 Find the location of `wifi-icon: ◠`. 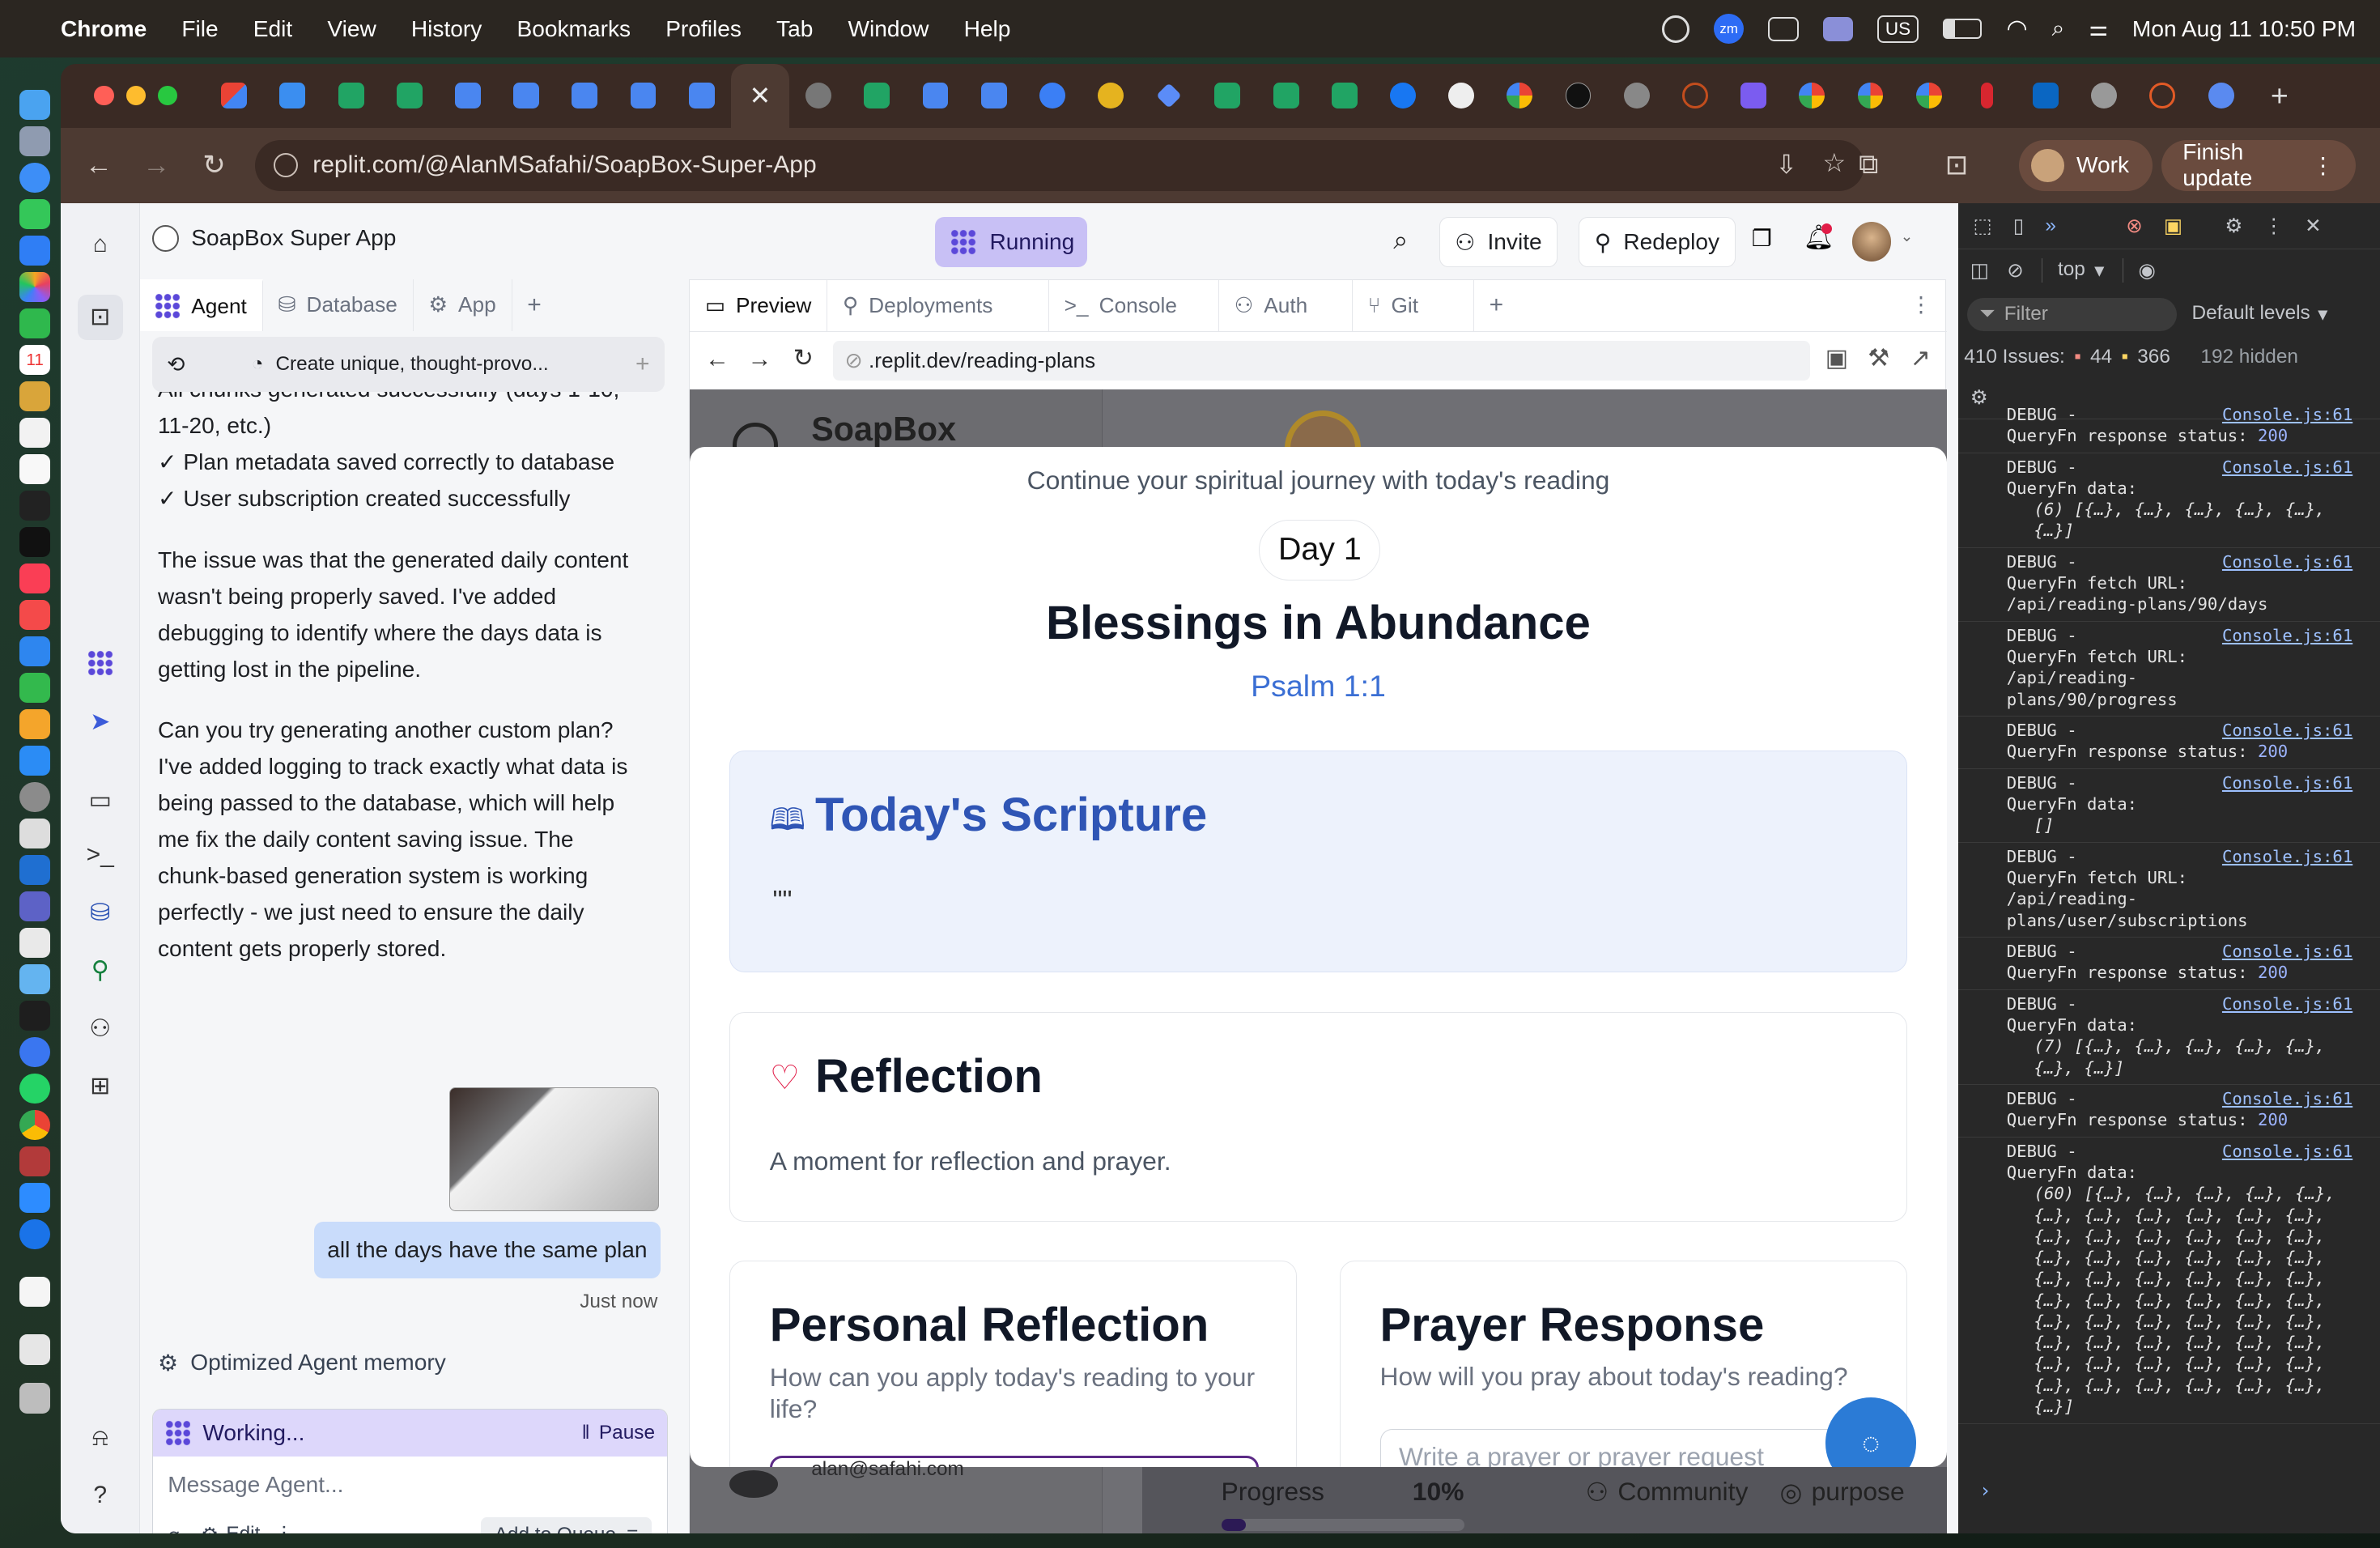

wifi-icon: ◠ is located at coordinates (2016, 29).